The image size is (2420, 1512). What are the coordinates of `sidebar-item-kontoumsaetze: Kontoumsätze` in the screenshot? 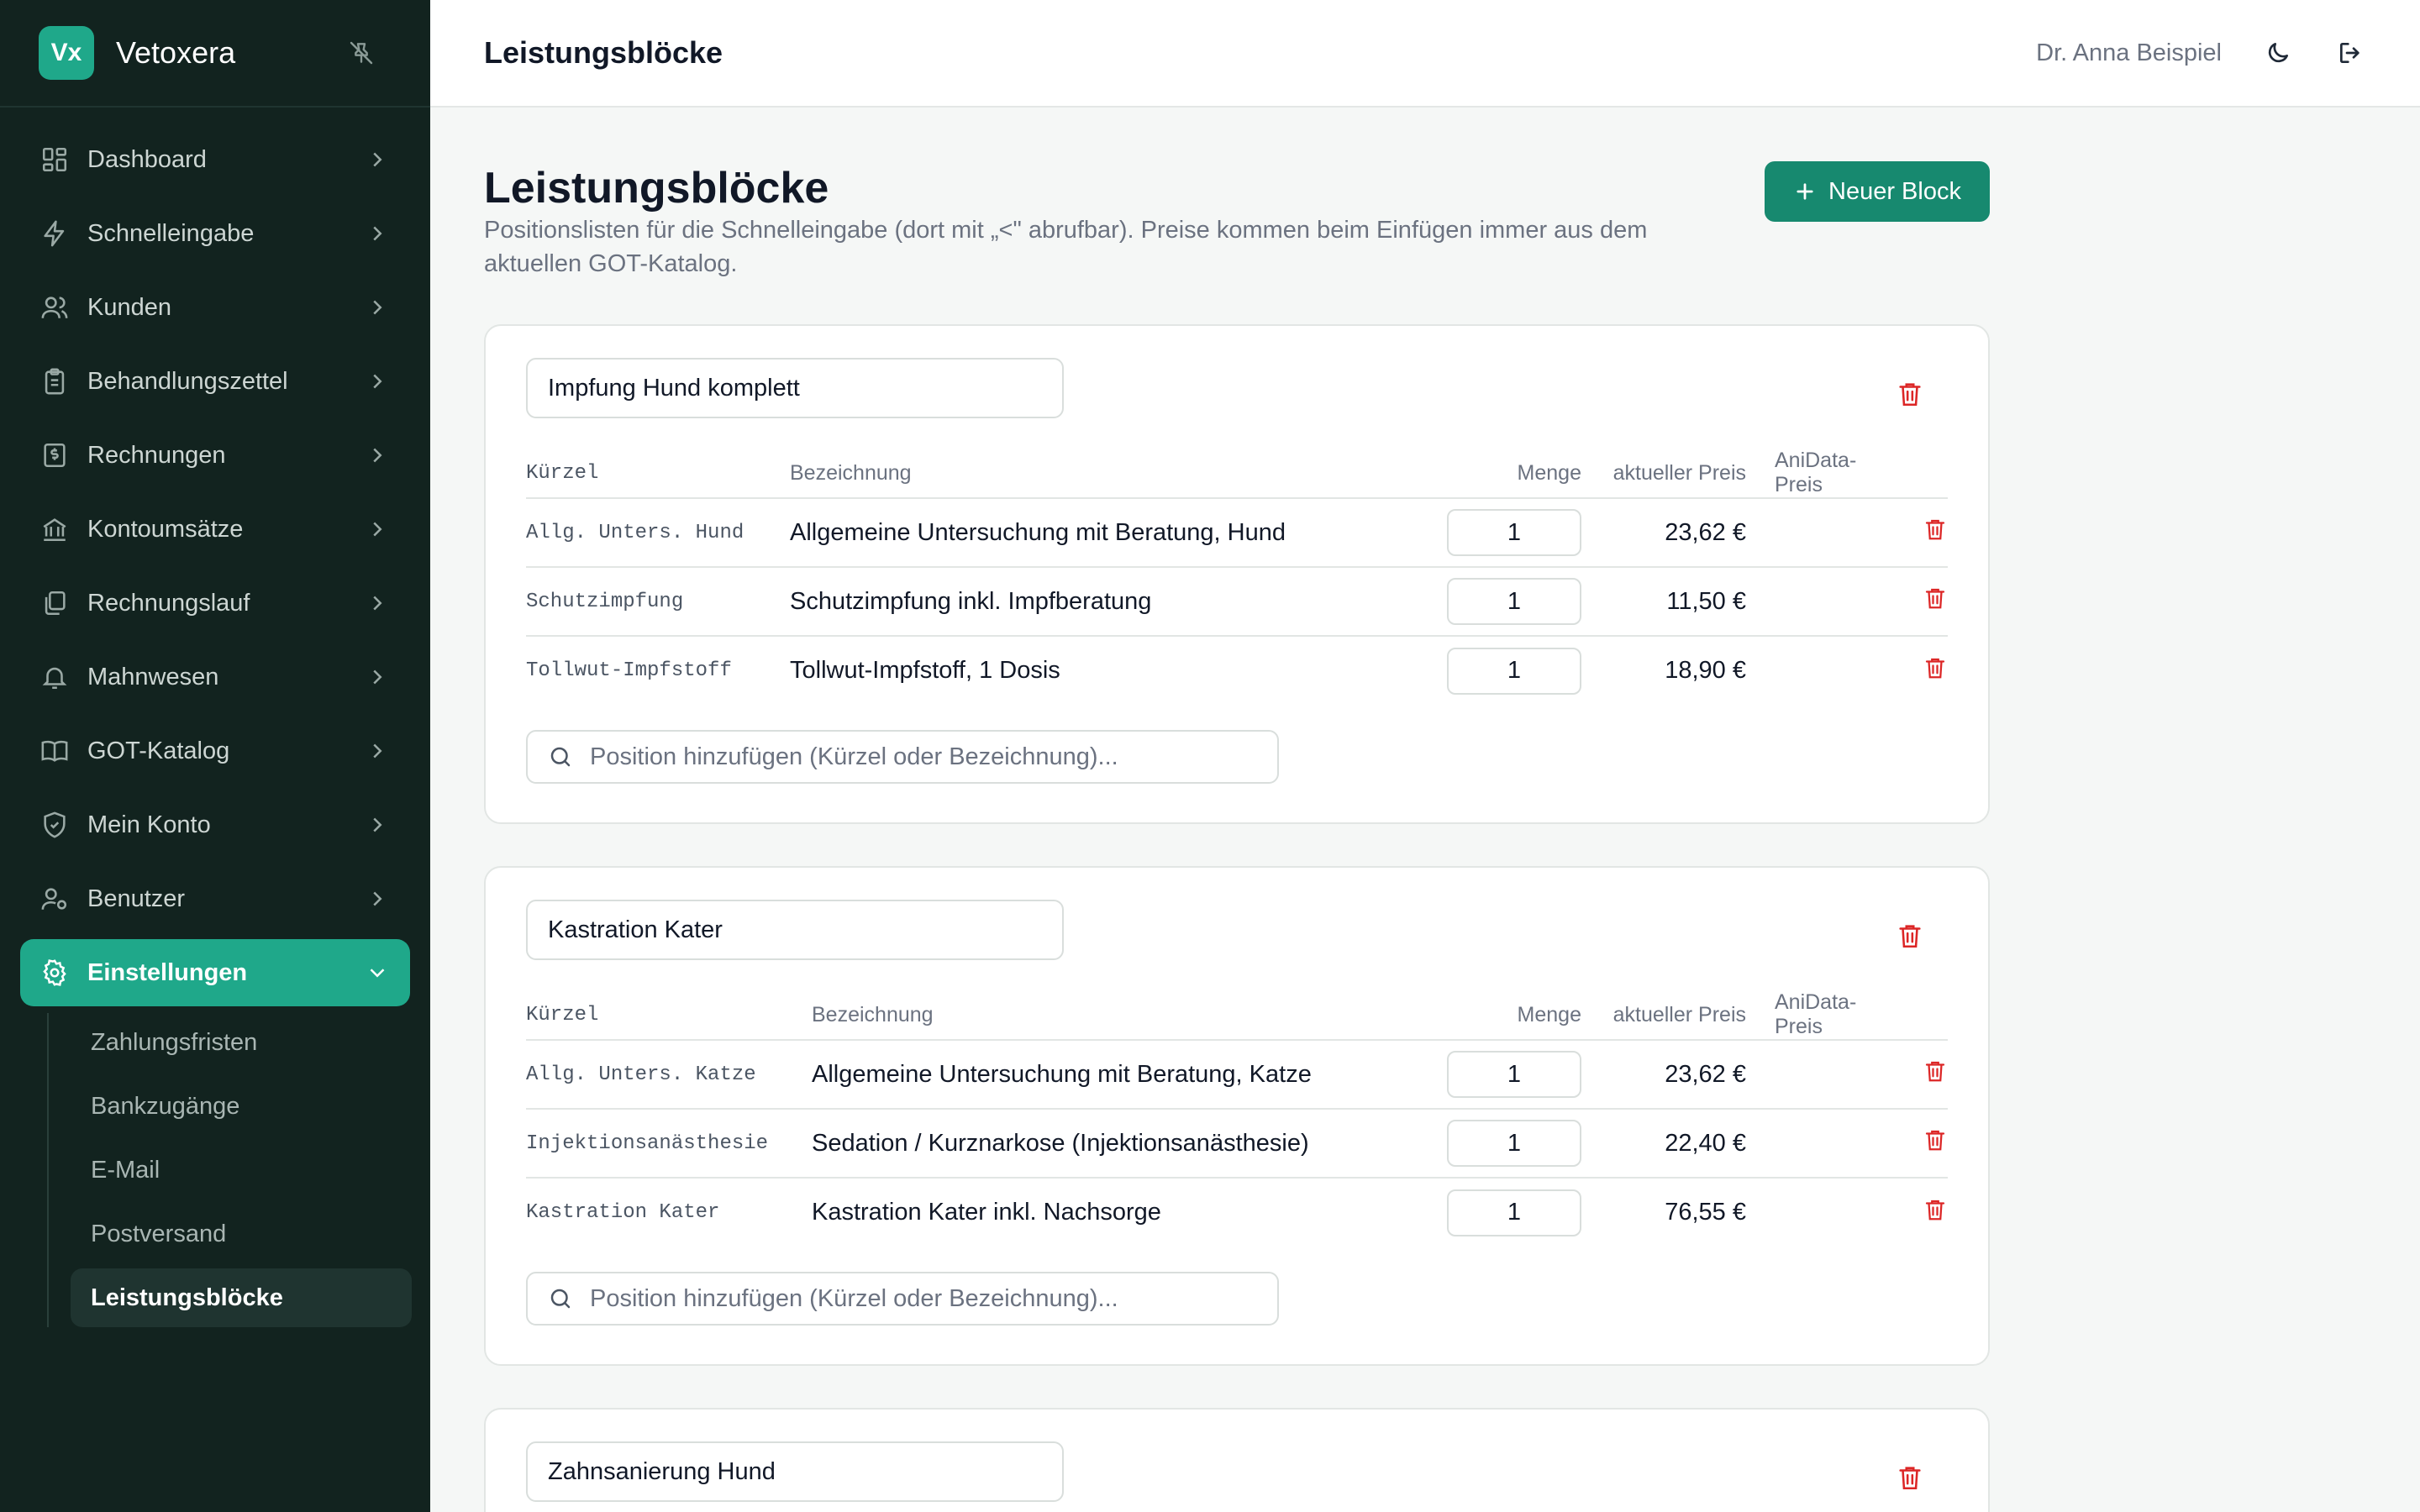 It's located at (215, 529).